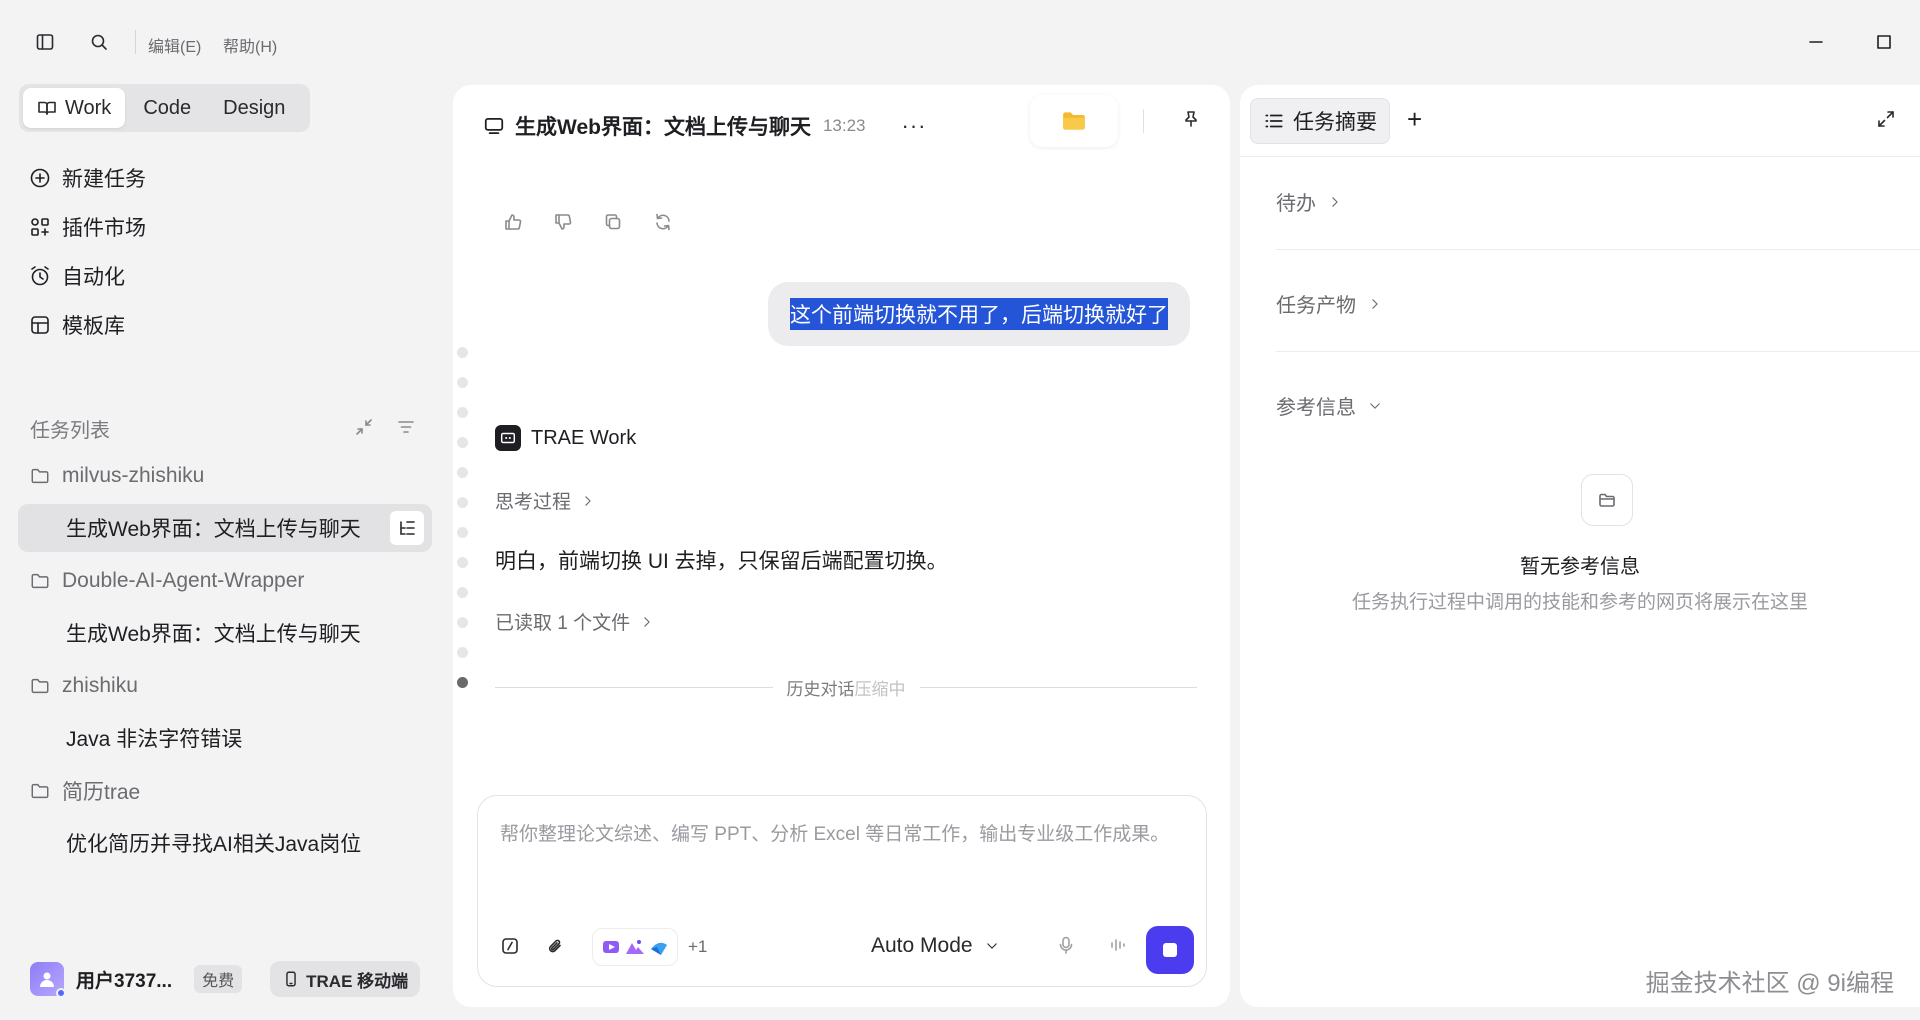 Image resolution: width=1920 pixels, height=1020 pixels. Describe the element at coordinates (1607, 500) in the screenshot. I see `empty-folder-icon` at that location.